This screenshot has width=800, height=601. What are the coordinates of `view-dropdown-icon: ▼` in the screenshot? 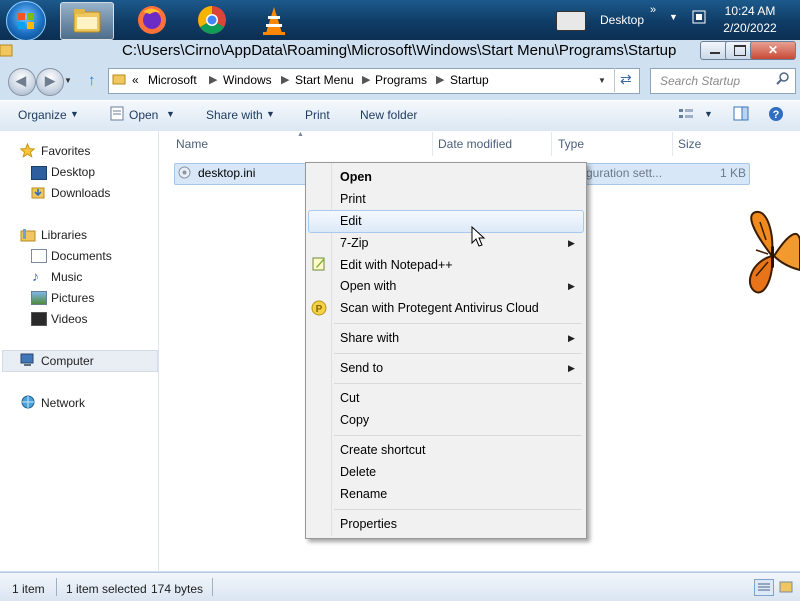 It's located at (708, 114).